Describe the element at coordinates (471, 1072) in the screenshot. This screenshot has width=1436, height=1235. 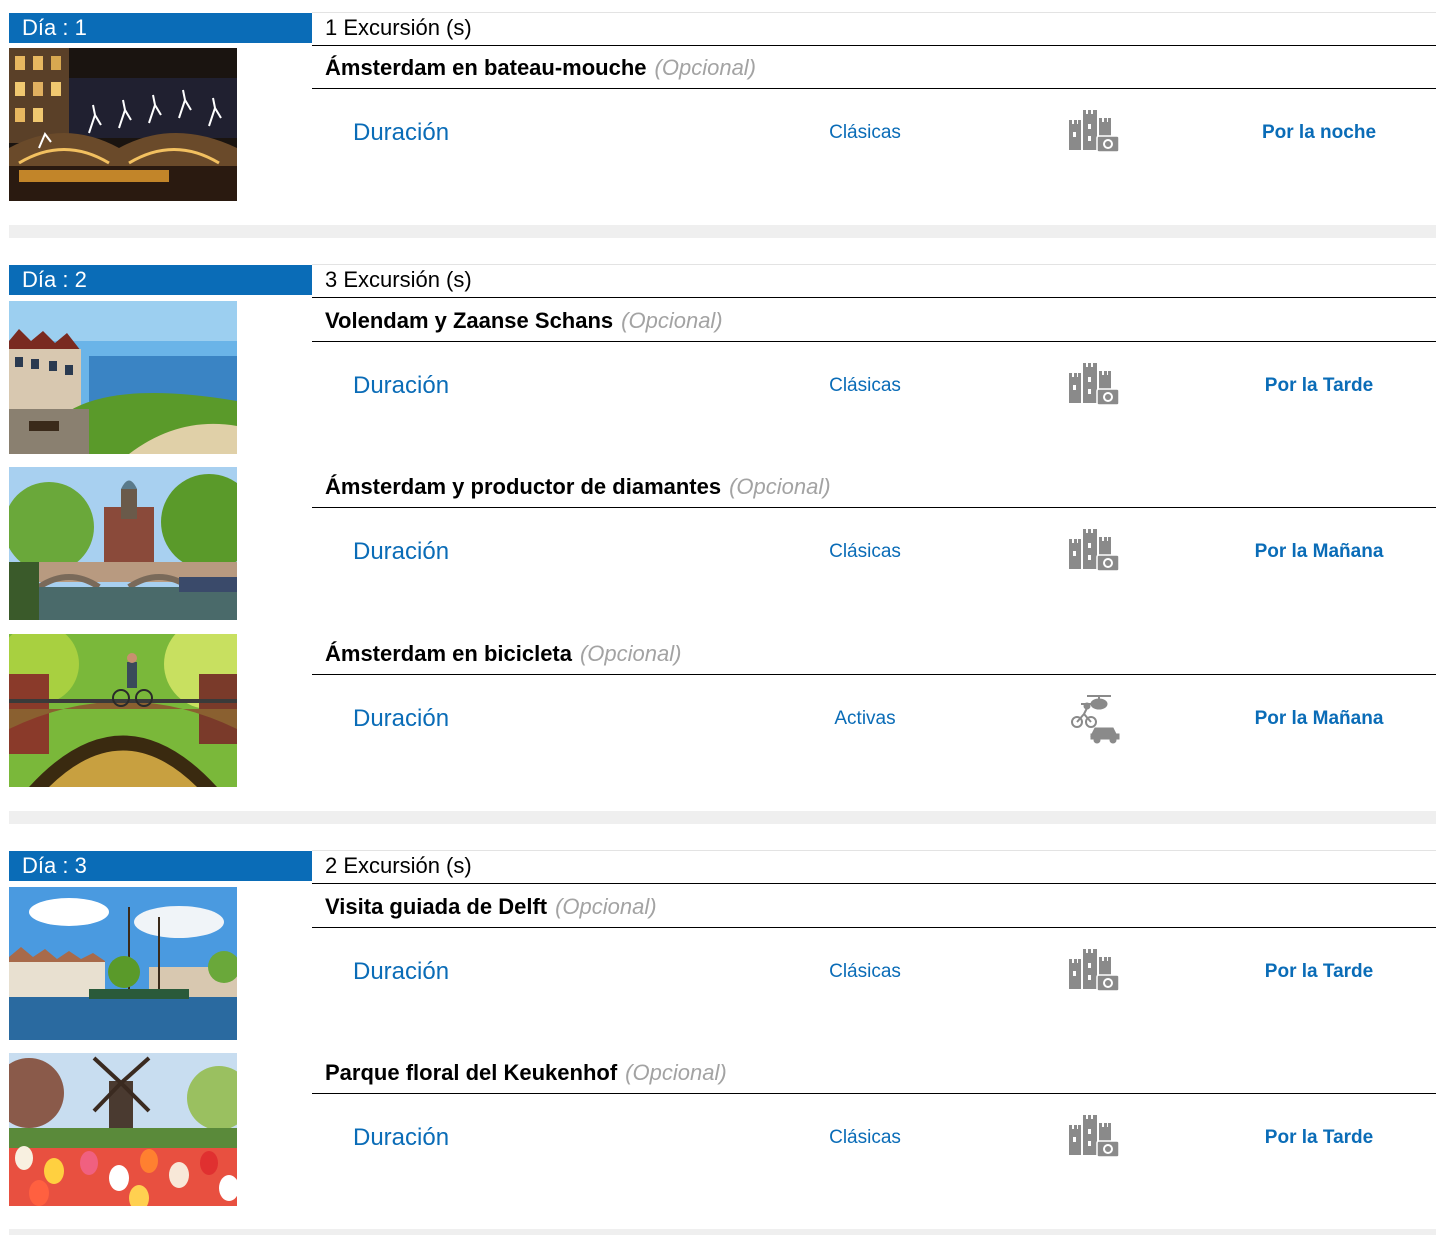
I see `excursion-title-text: Parque floral del Keukenhof` at that location.